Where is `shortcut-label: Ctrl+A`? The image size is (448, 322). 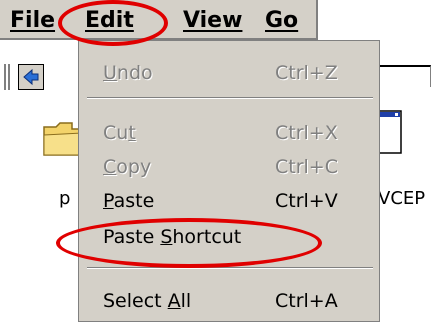 shortcut-label: Ctrl+A is located at coordinates (306, 301).